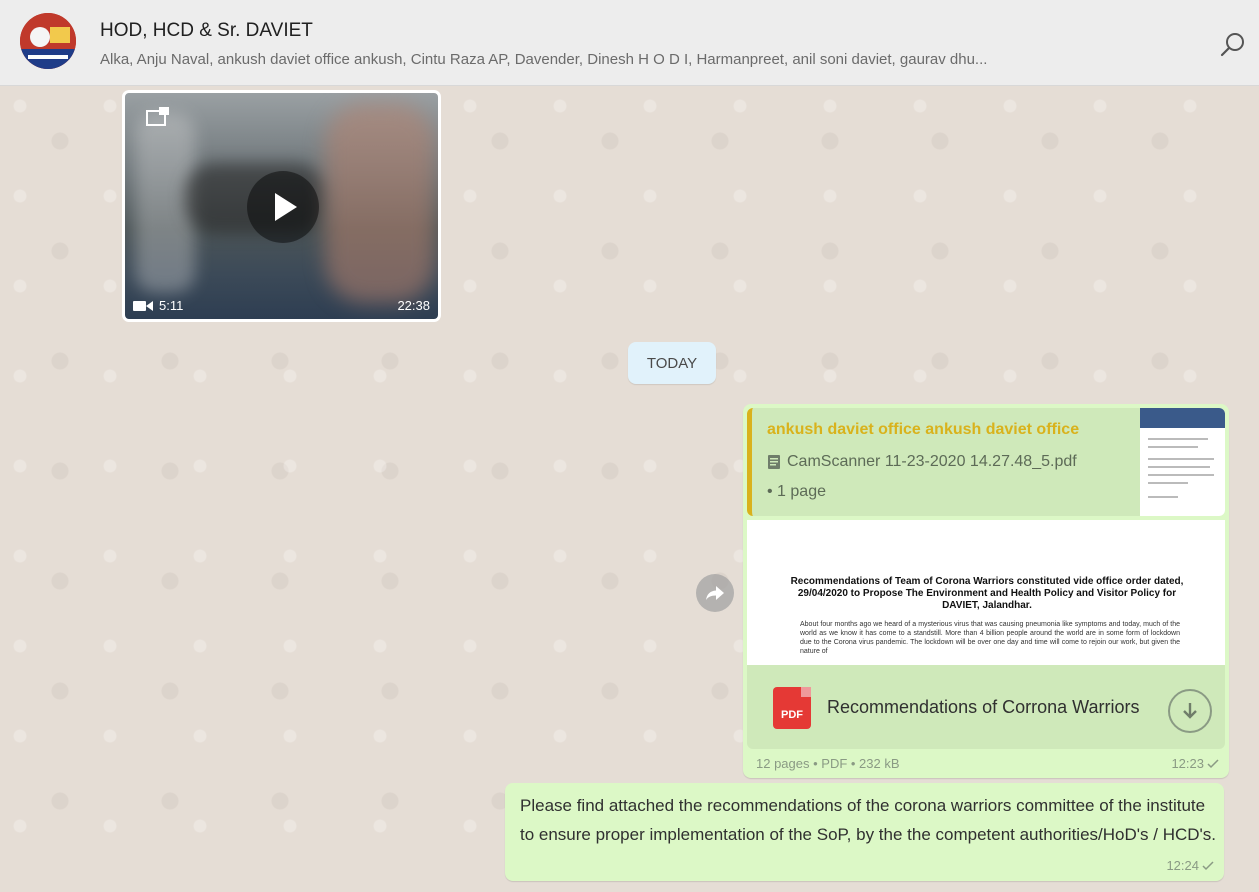 Image resolution: width=1259 pixels, height=892 pixels. Describe the element at coordinates (774, 462) in the screenshot. I see `document-icon` at that location.